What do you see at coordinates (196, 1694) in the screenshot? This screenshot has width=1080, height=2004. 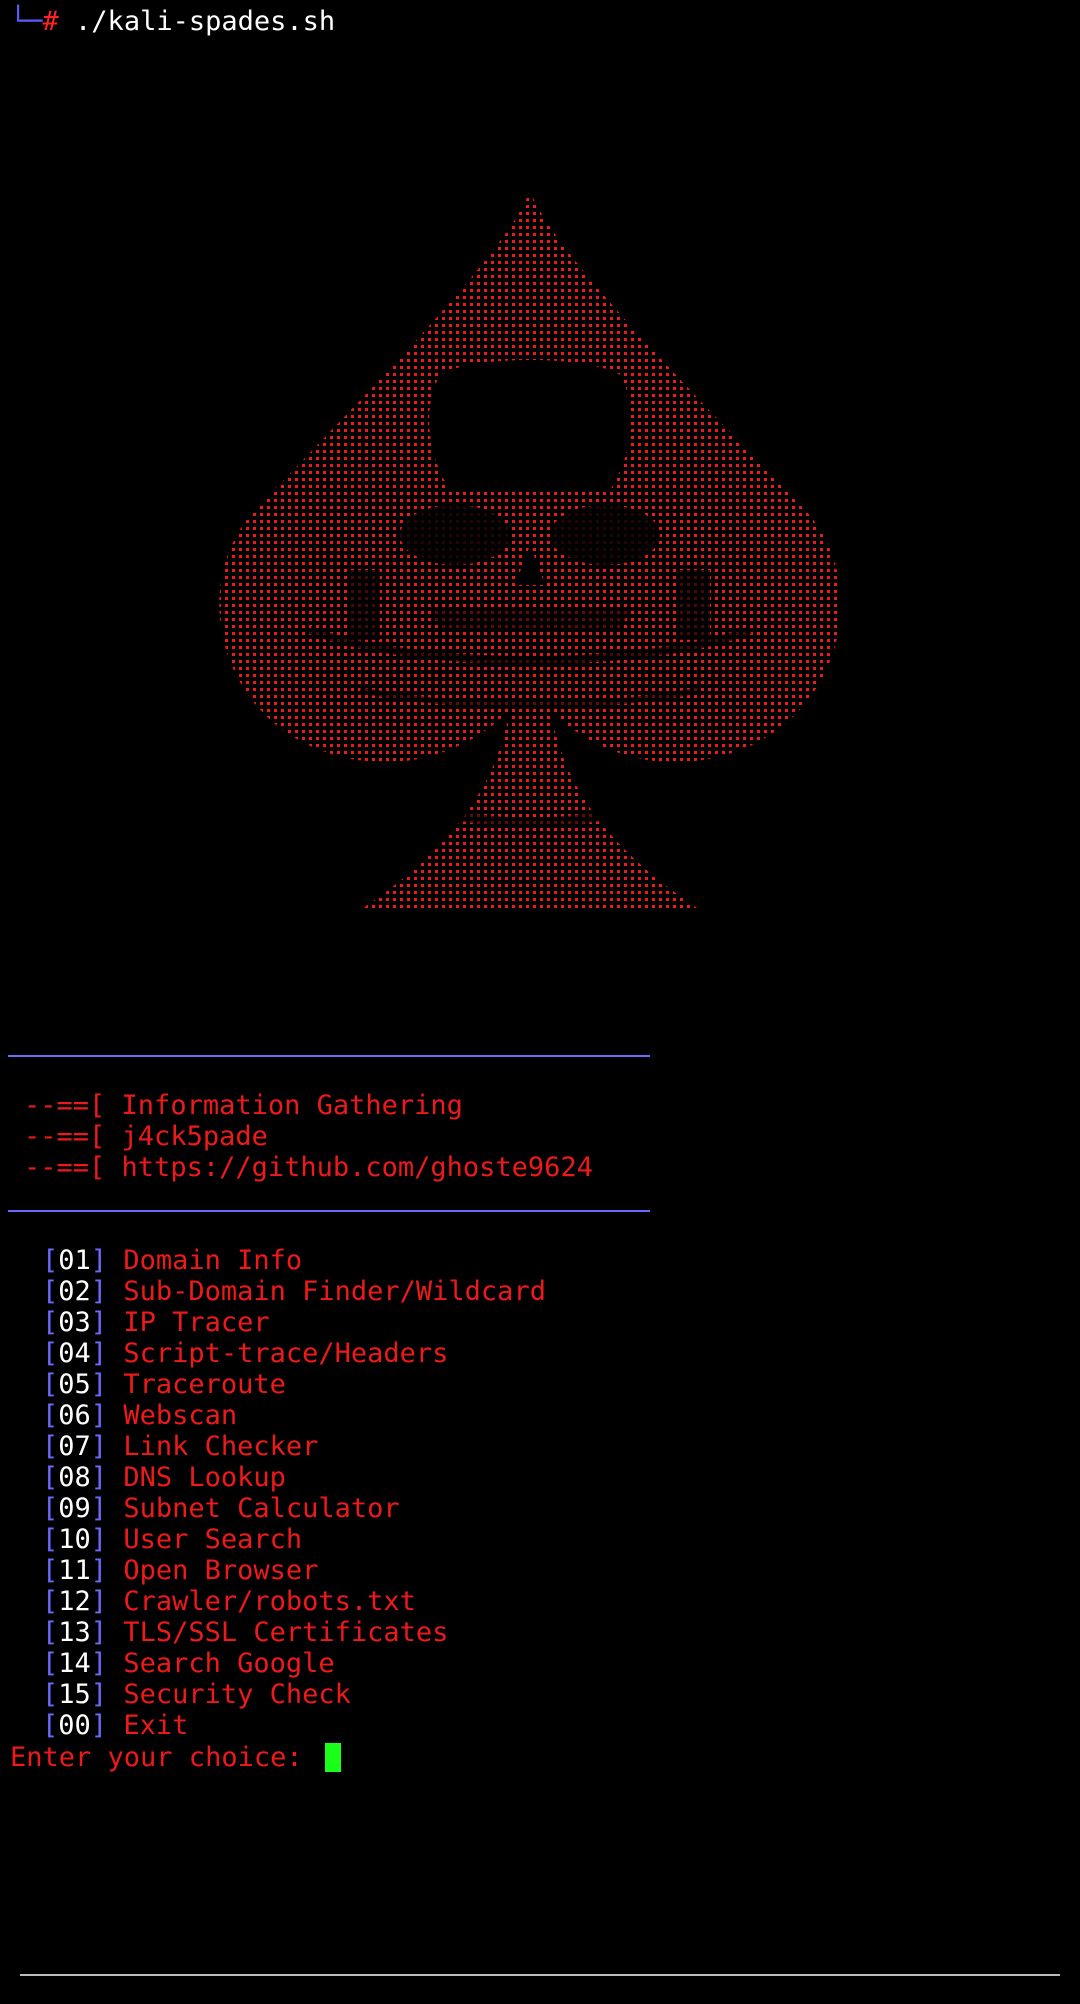 I see `menu-item-security-check: [15] Security Check` at bounding box center [196, 1694].